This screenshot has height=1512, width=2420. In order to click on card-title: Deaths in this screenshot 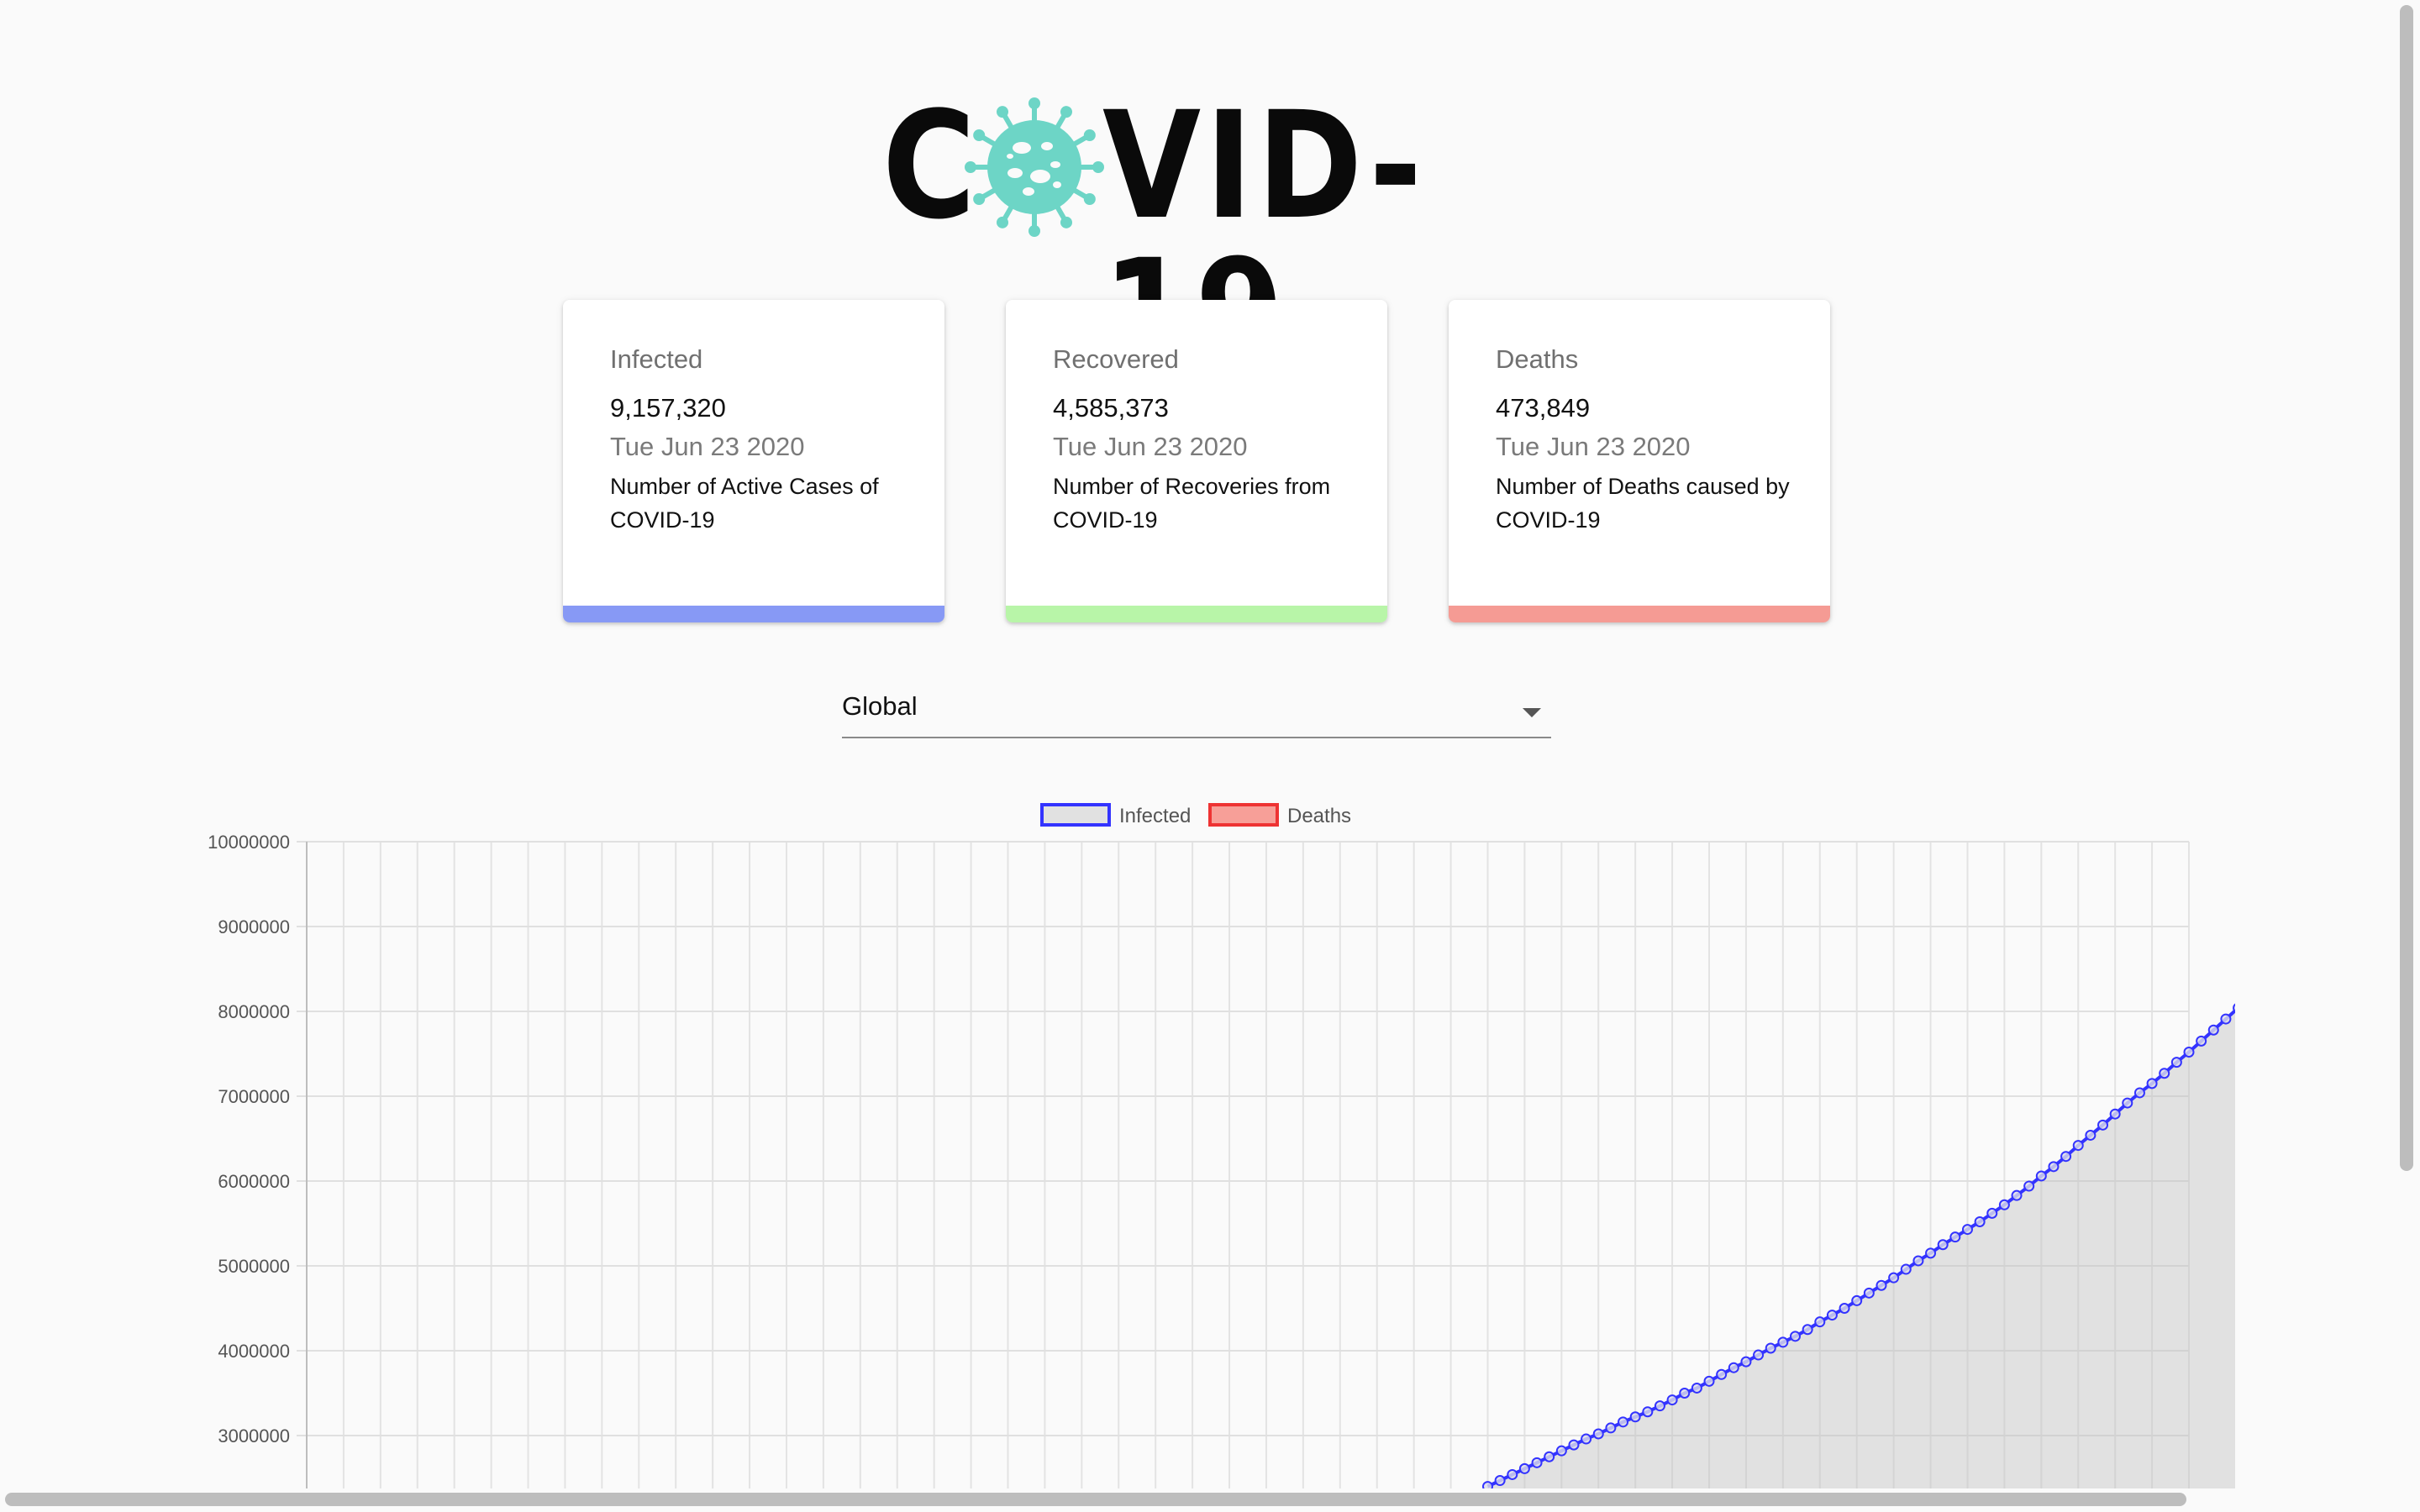, I will do `click(1537, 359)`.